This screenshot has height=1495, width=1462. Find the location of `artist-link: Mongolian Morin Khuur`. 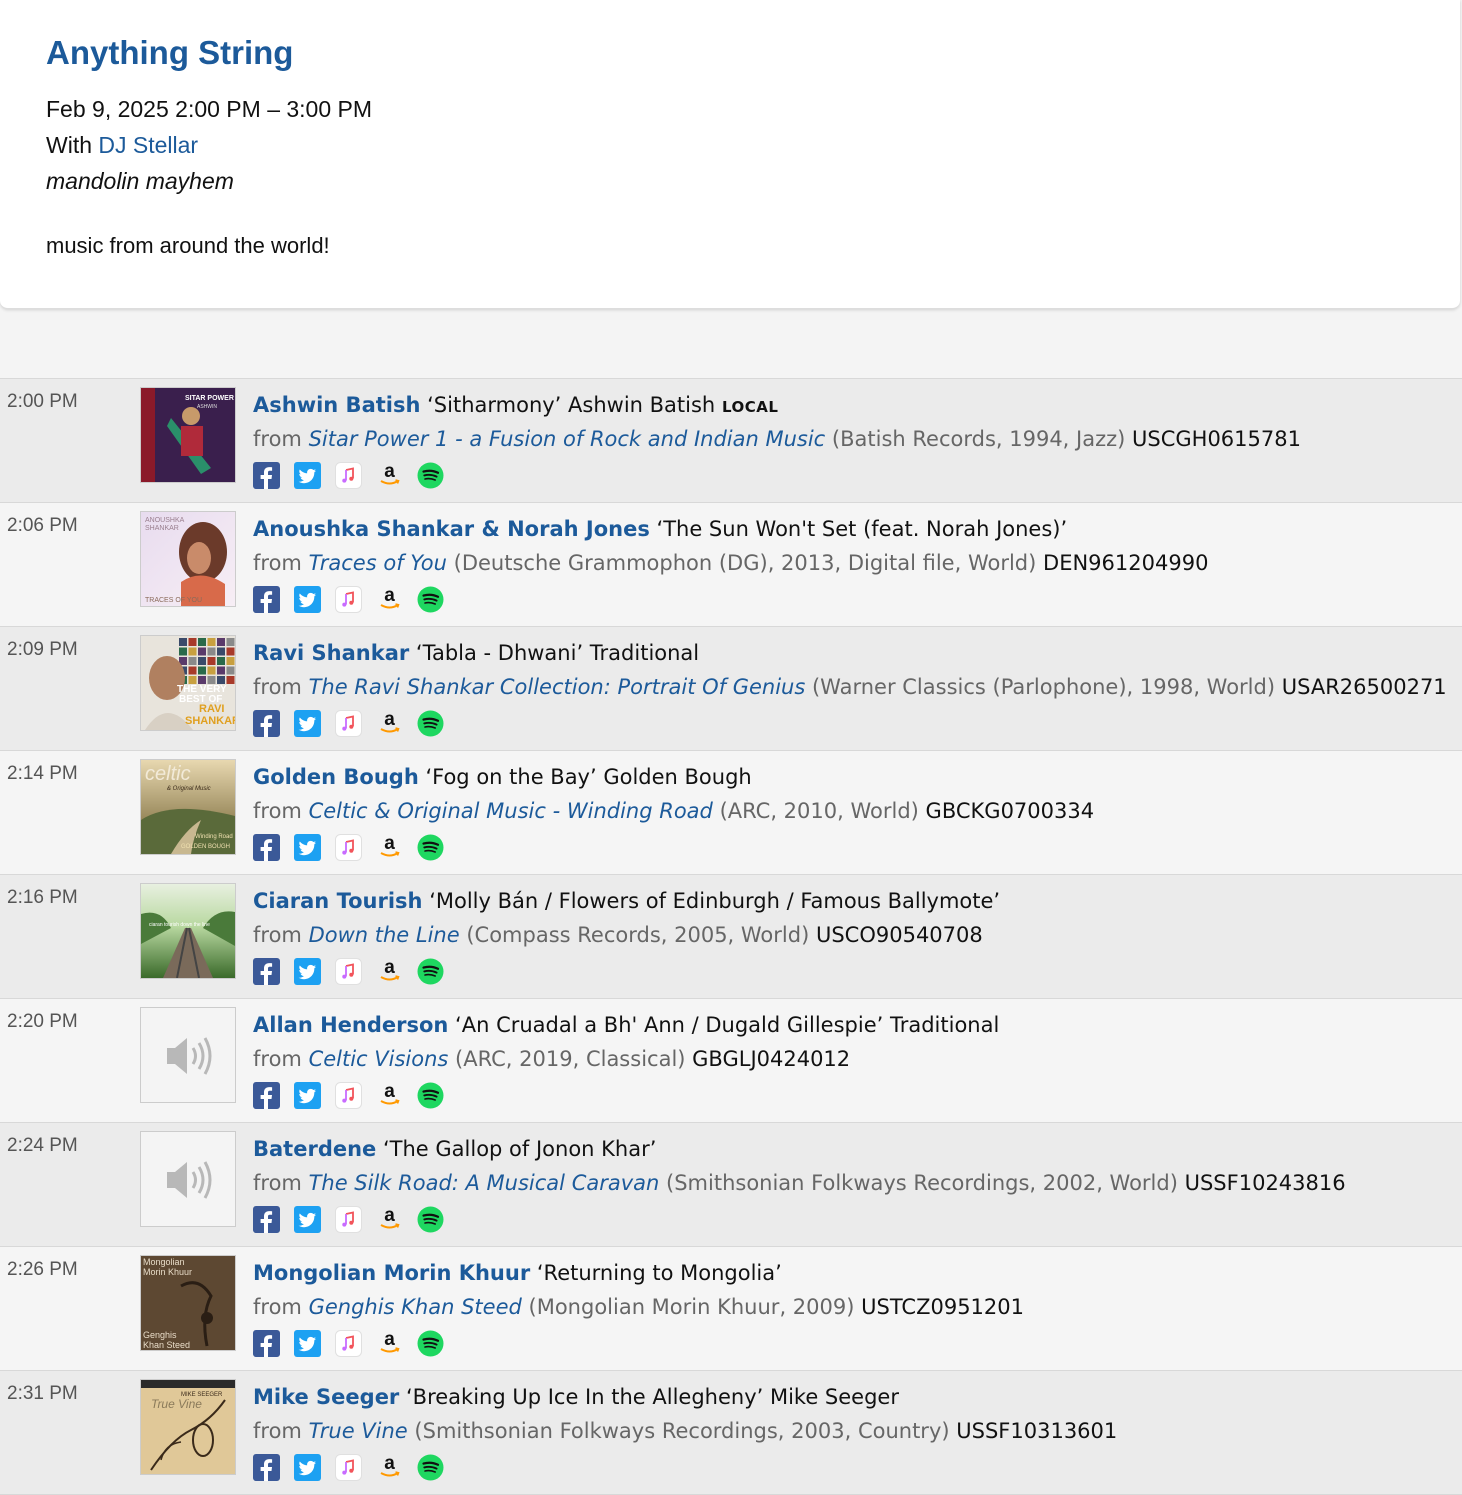

artist-link: Mongolian Morin Khuur is located at coordinates (391, 1273).